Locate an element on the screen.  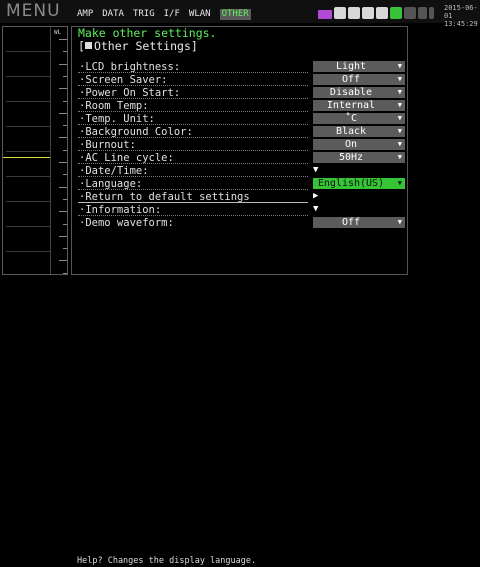
ac-line-cycle-select: 50Hz ▼ is located at coordinates (359, 157).